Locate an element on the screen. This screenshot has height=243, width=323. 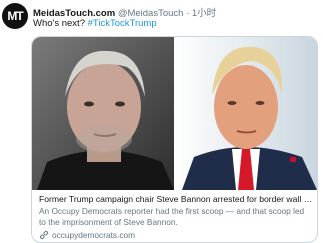
tweet-text-prefix: Who's next? is located at coordinates (60, 23).